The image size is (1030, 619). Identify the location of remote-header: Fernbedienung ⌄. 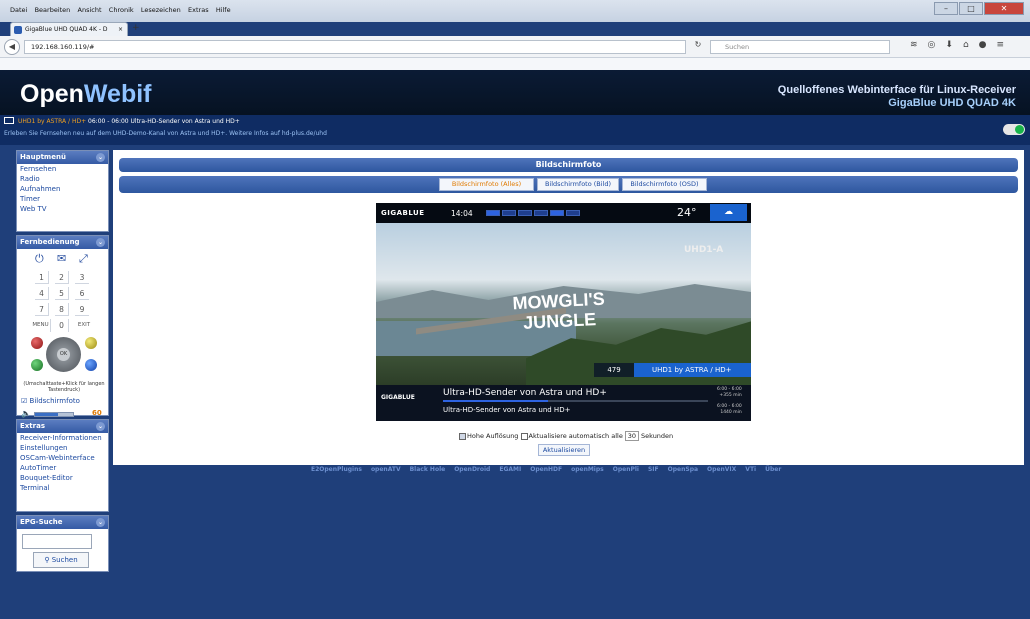
(62, 242).